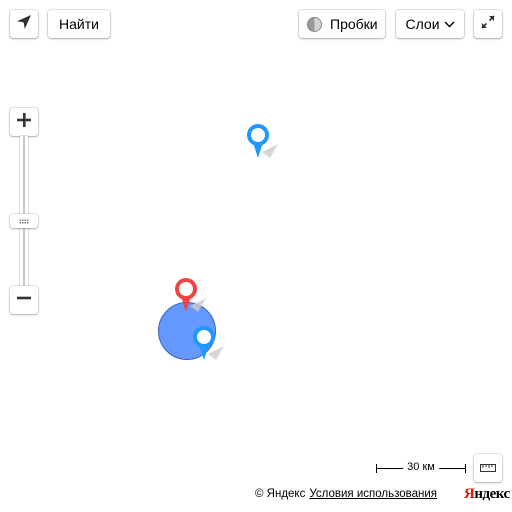 This screenshot has height=512, width=512. Describe the element at coordinates (314, 24) in the screenshot. I see `traffic-light-icon` at that location.